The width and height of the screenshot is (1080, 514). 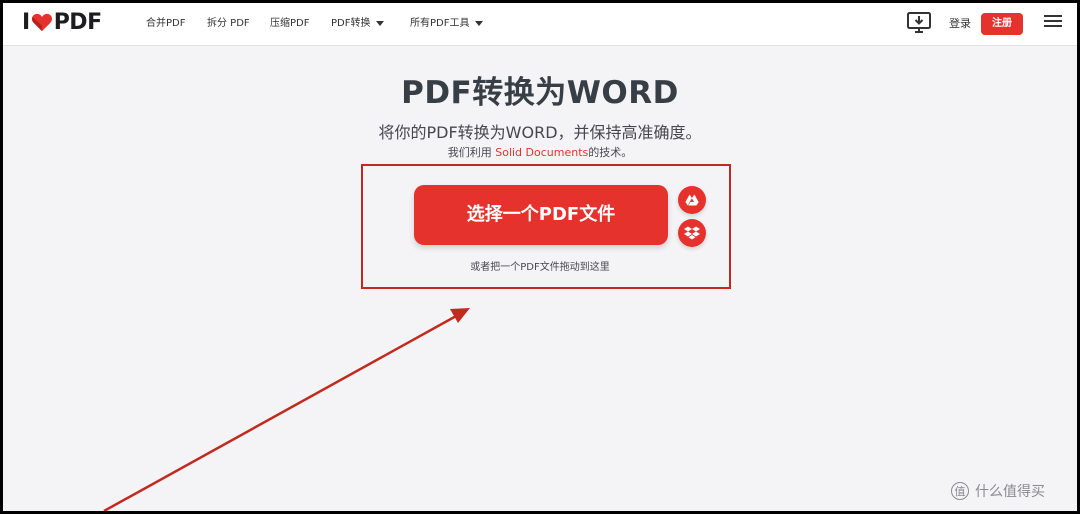 What do you see at coordinates (960, 491) in the screenshot?
I see `watermark-badge-icon: 值` at bounding box center [960, 491].